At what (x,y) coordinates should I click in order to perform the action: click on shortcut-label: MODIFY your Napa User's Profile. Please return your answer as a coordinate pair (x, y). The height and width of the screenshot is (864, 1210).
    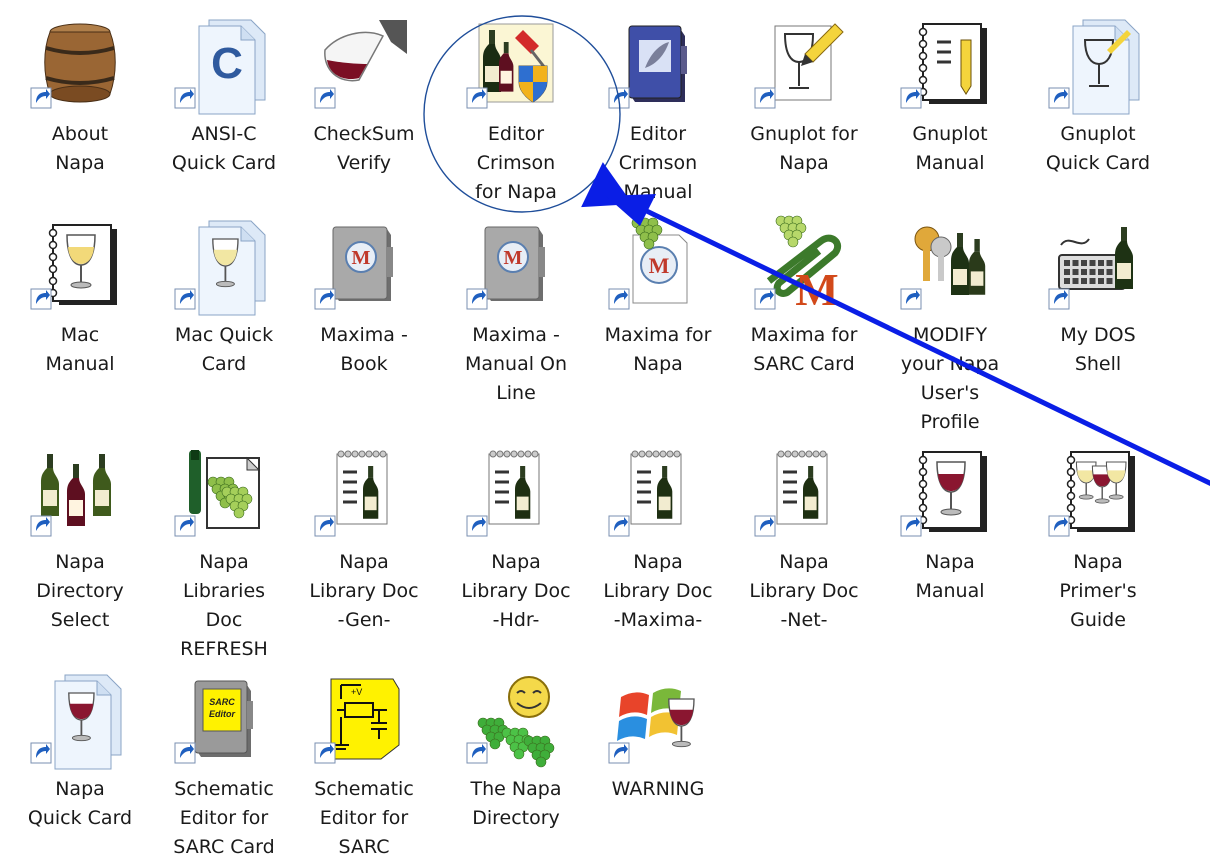
    Looking at the image, I should click on (950, 378).